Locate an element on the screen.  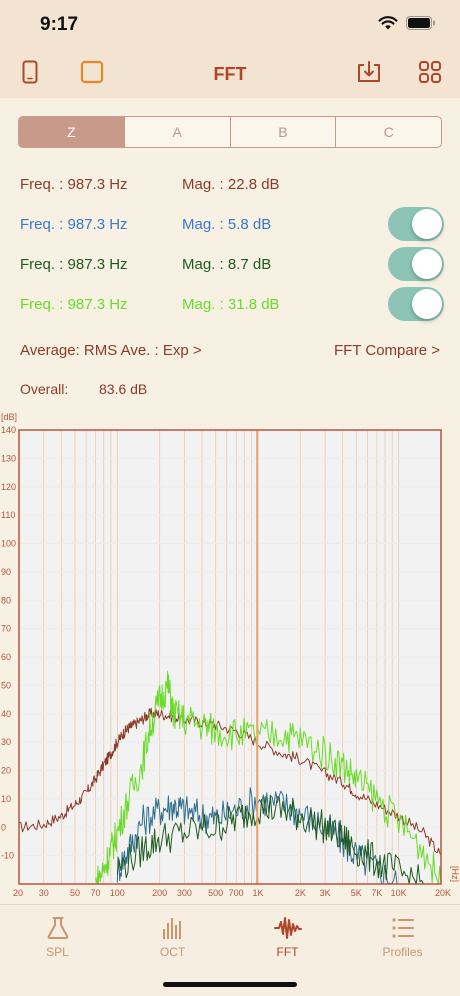
series-2-toggle is located at coordinates (416, 224).